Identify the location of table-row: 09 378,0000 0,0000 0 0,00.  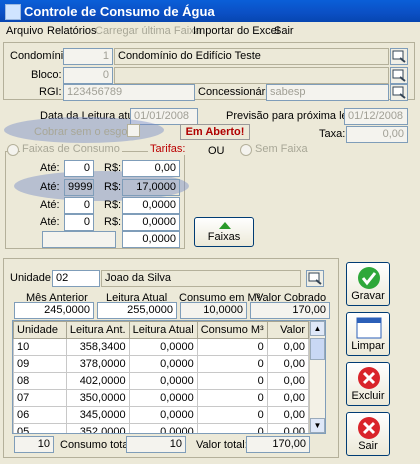
(161, 364).